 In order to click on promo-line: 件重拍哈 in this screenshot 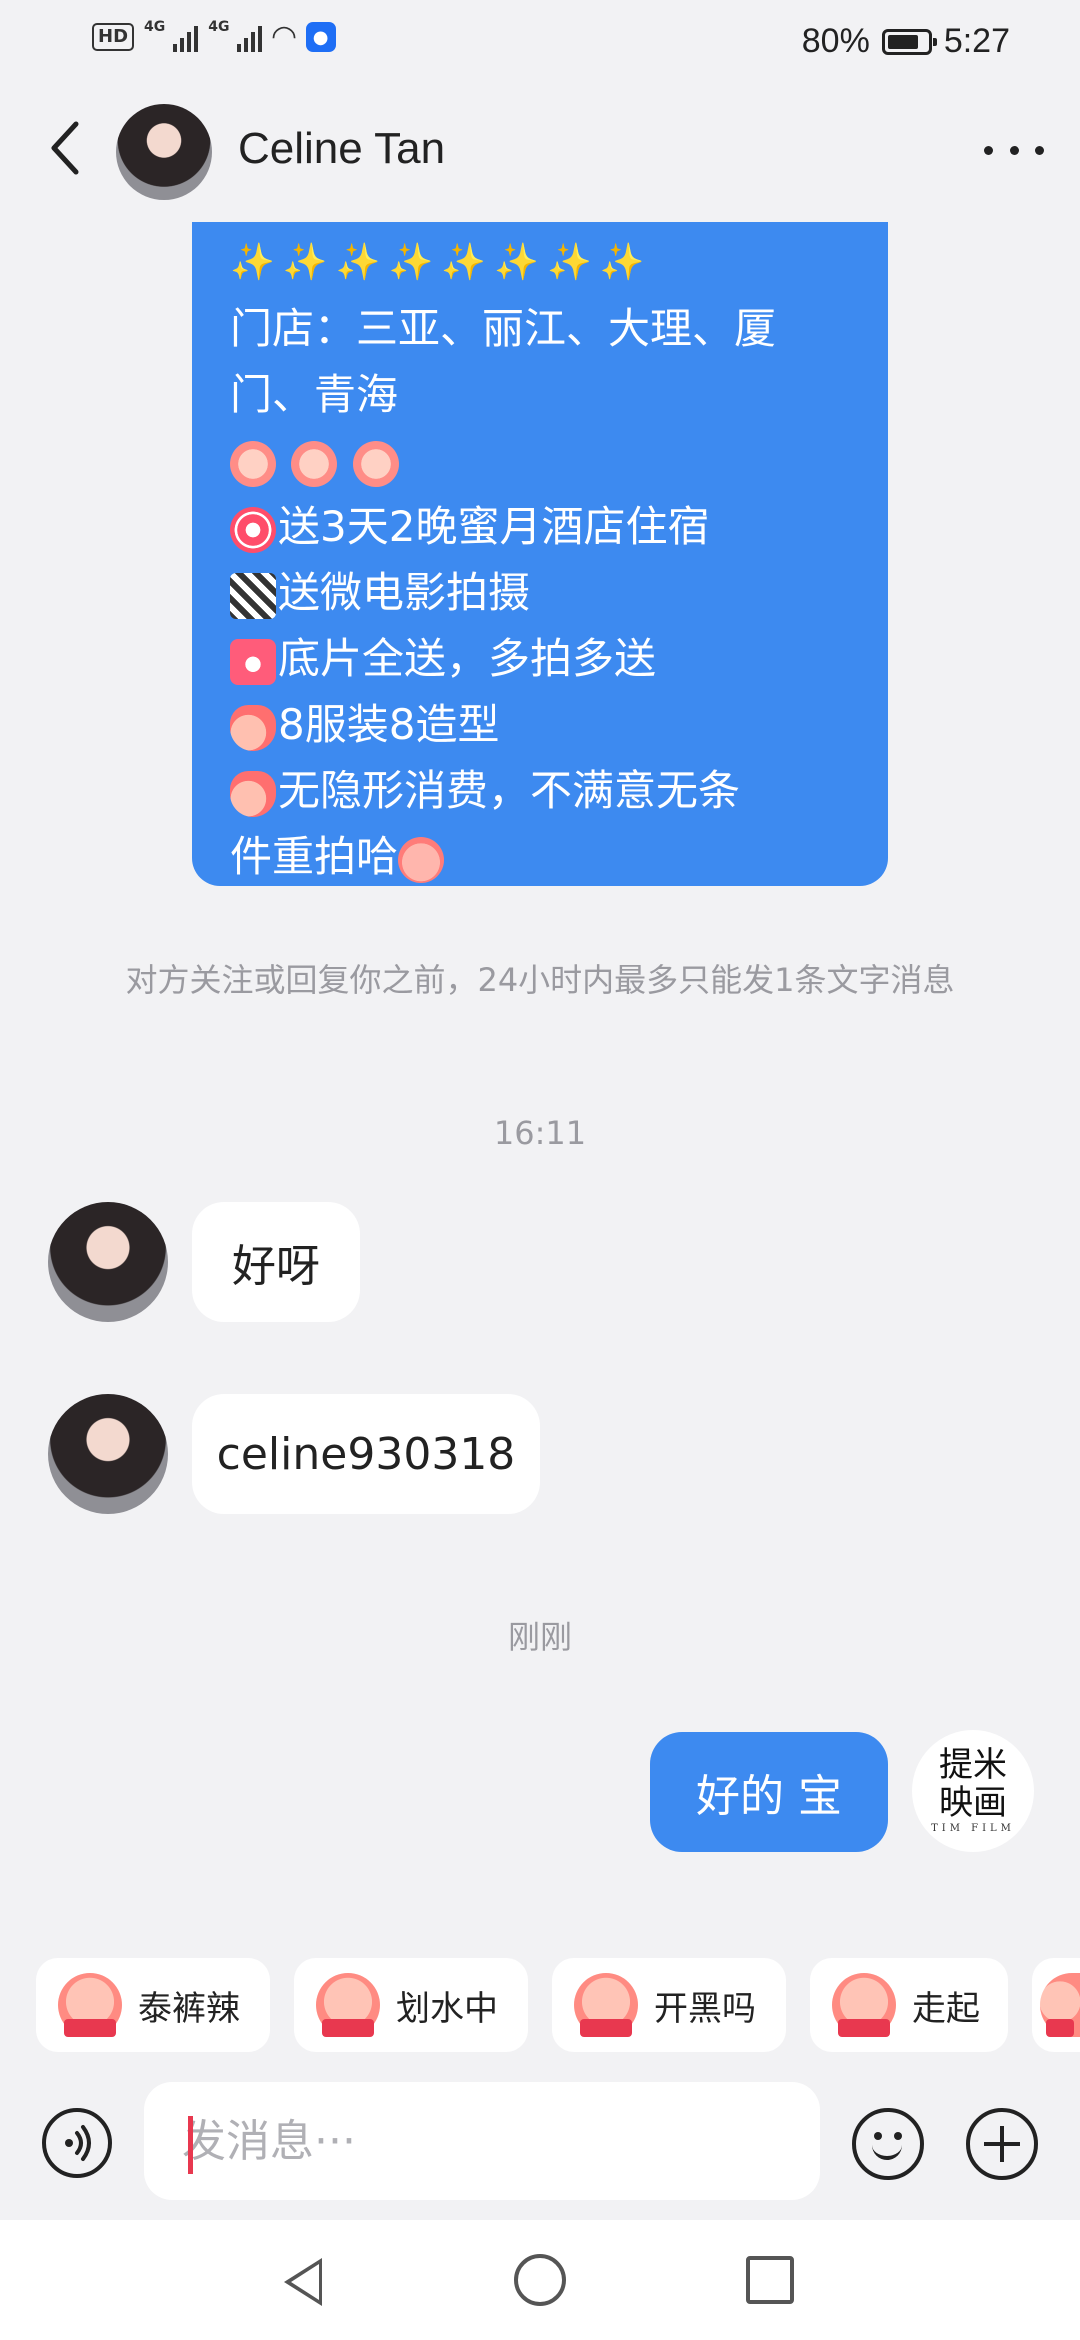, I will do `click(542, 857)`.